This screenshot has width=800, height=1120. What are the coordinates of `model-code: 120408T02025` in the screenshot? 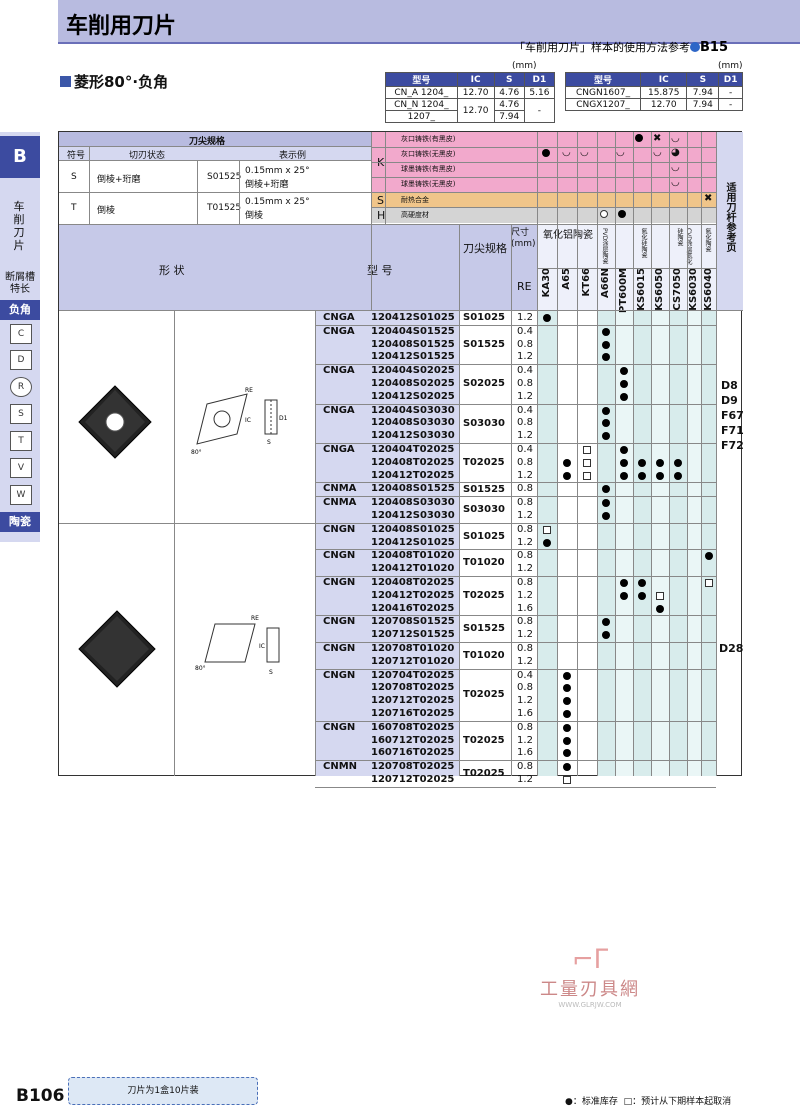 It's located at (413, 462).